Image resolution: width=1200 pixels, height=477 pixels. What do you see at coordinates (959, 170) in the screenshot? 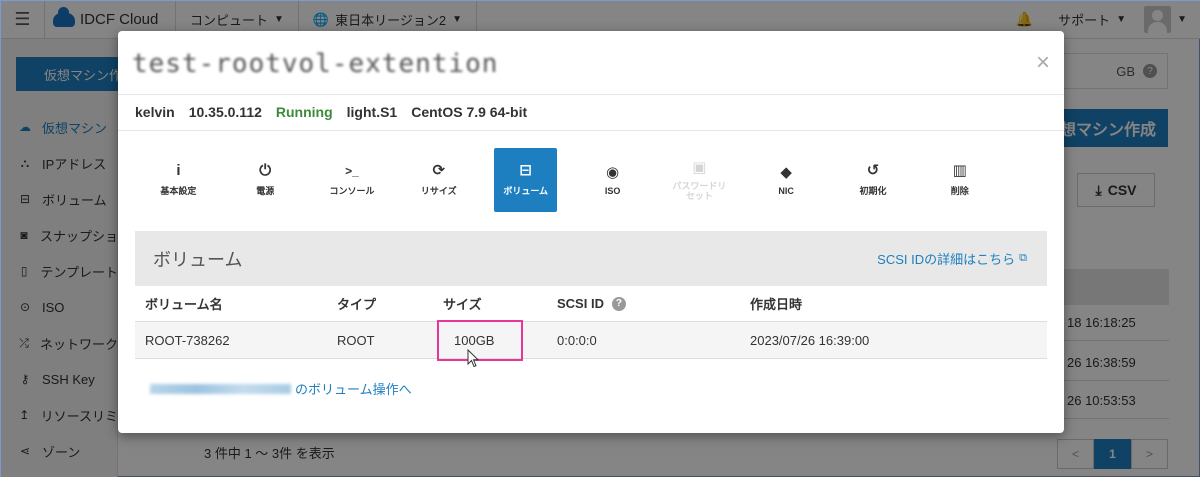
I see `trash-icon: ▥` at bounding box center [959, 170].